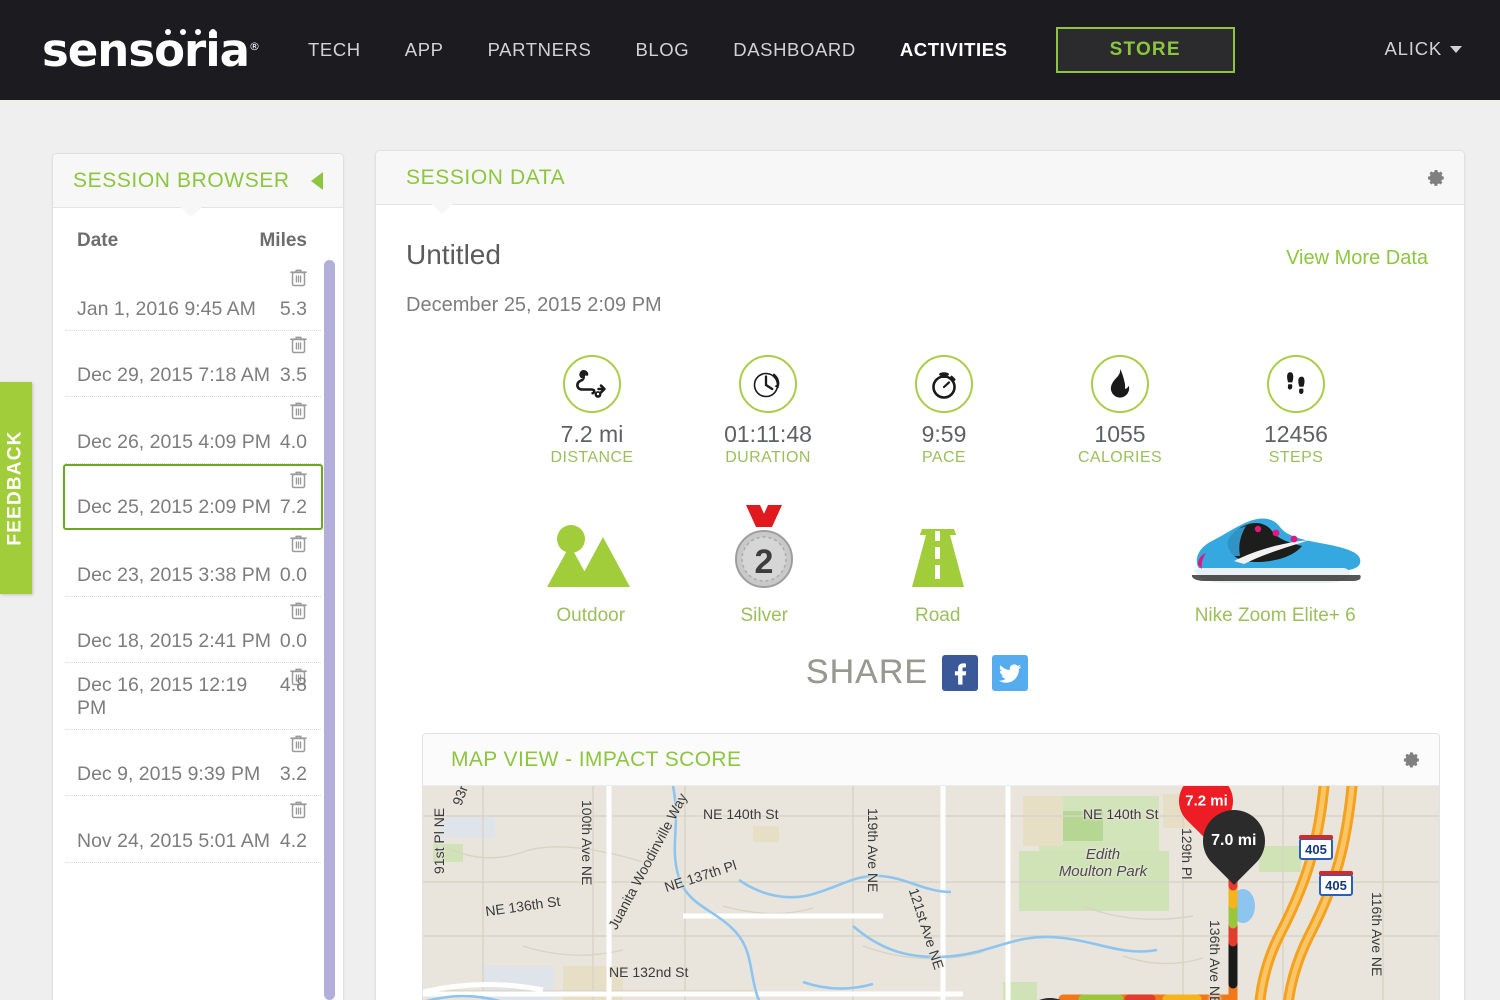 Image resolution: width=1500 pixels, height=1000 pixels. What do you see at coordinates (1456, 49) in the screenshot?
I see `chevron-down-icon` at bounding box center [1456, 49].